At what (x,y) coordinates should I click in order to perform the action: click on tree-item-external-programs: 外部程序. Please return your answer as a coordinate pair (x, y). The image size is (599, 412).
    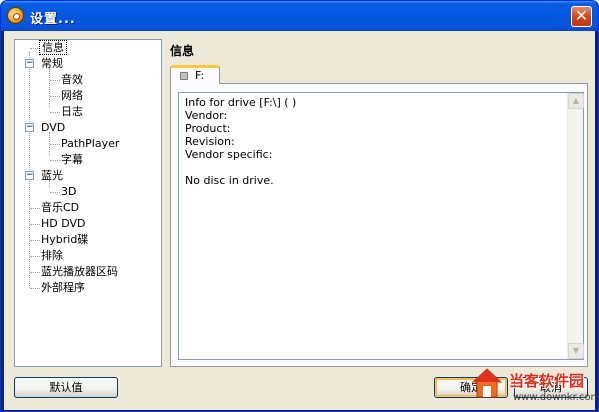
    Looking at the image, I should click on (63, 288).